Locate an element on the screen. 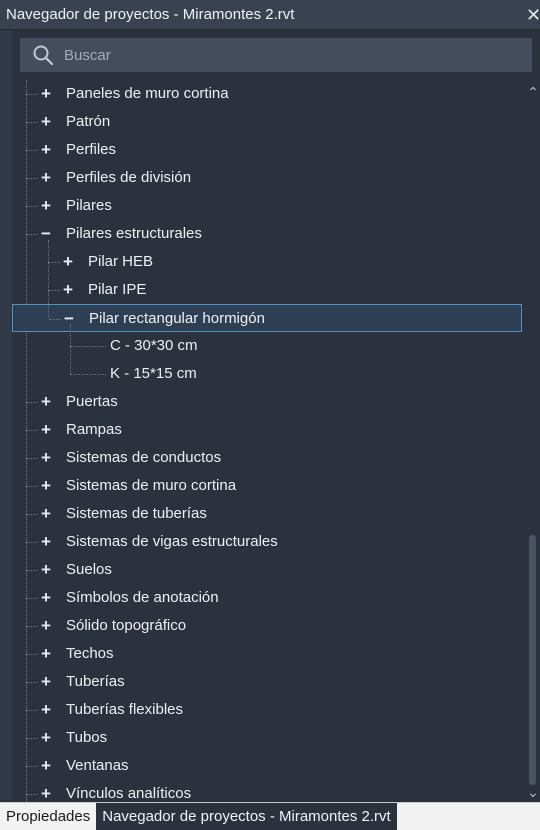 The height and width of the screenshot is (830, 540). tree-item-label: Sistemas de vigas estructurales is located at coordinates (172, 541).